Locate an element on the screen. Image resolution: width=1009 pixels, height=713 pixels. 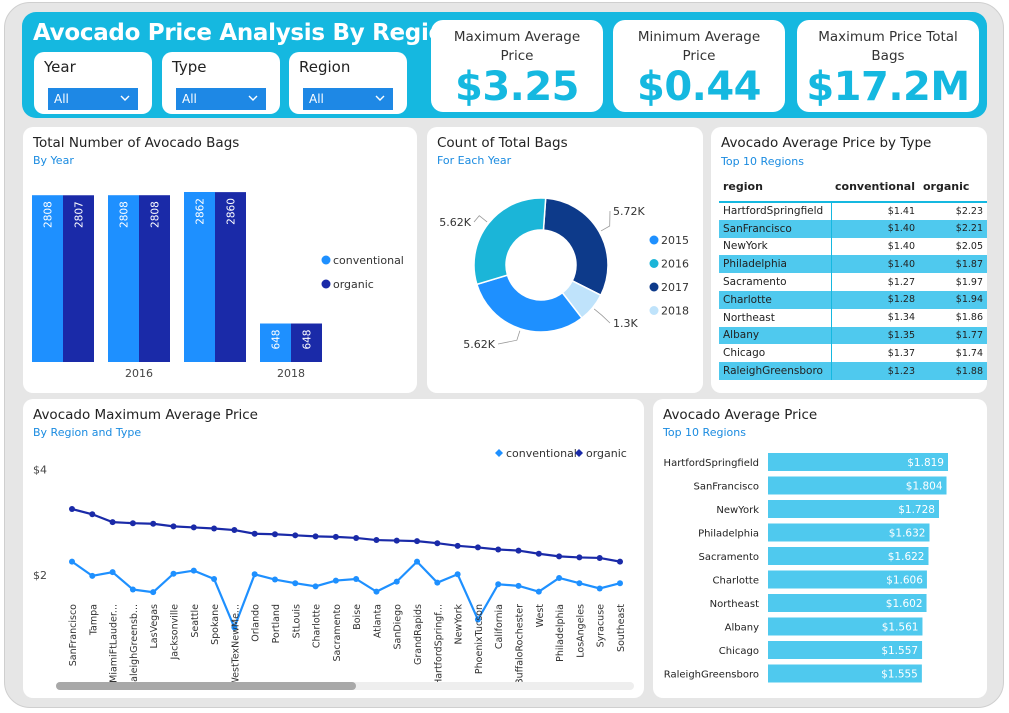
x-tick-label: West is located at coordinates (540, 616).